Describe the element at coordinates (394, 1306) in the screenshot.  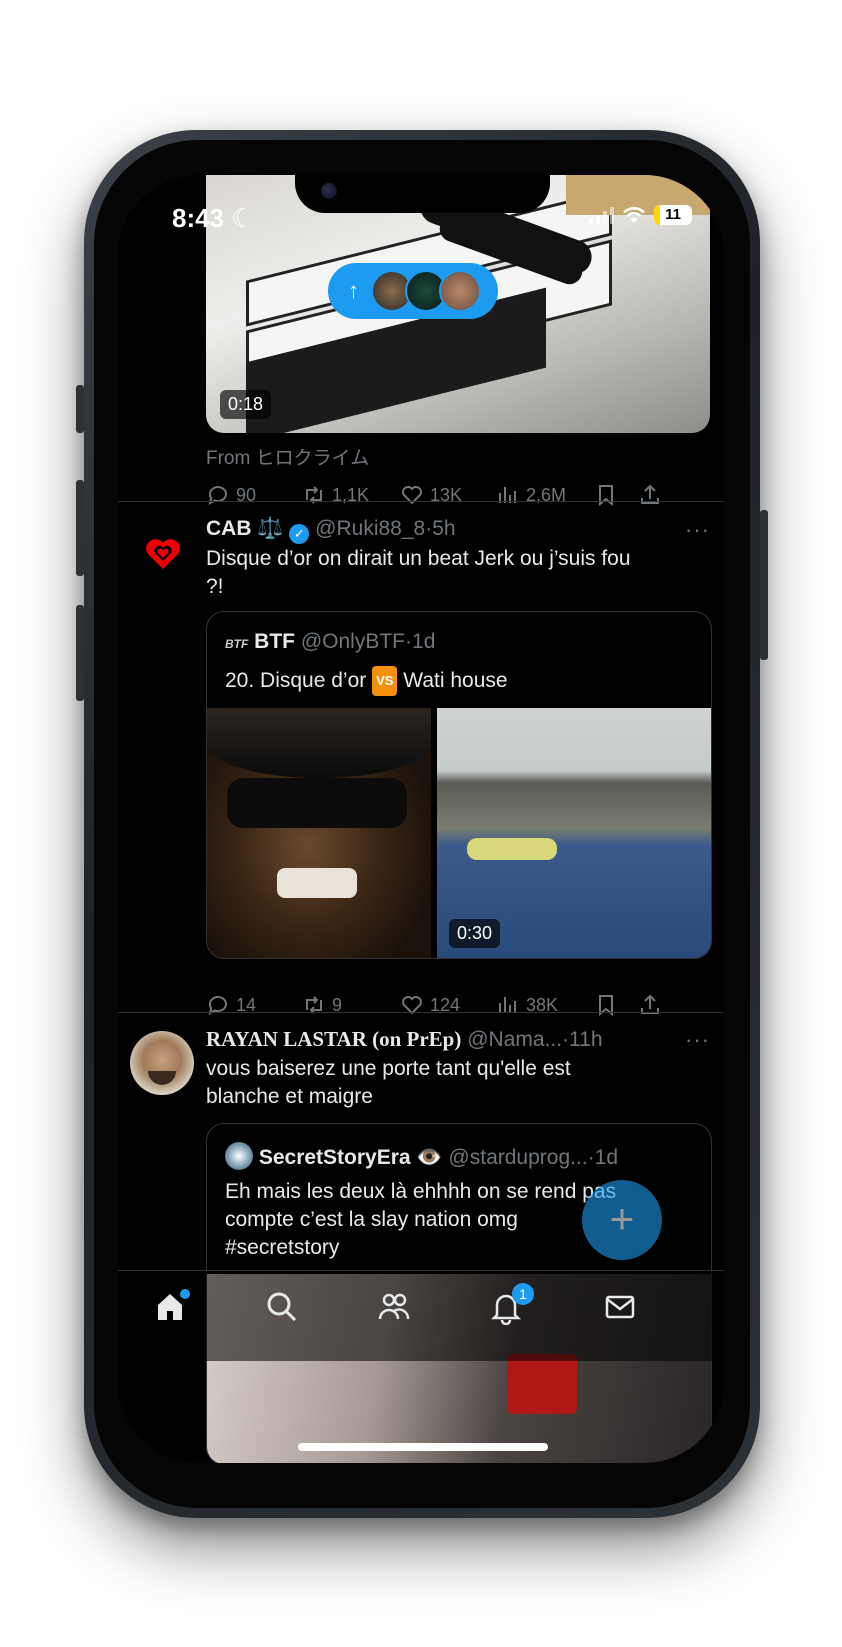
I see `communities-icon` at that location.